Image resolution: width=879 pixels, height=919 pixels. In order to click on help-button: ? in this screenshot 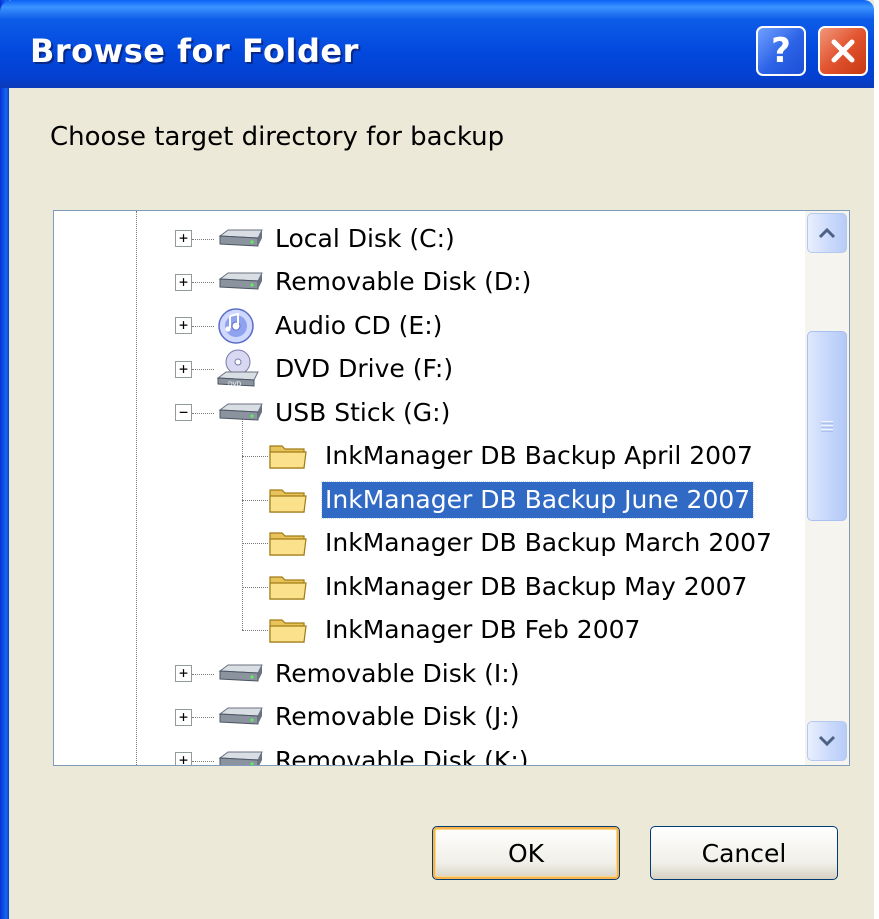, I will do `click(781, 51)`.